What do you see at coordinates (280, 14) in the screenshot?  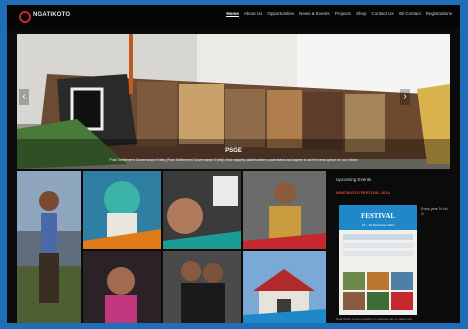 I see `nav-opportunities: Opportunities` at bounding box center [280, 14].